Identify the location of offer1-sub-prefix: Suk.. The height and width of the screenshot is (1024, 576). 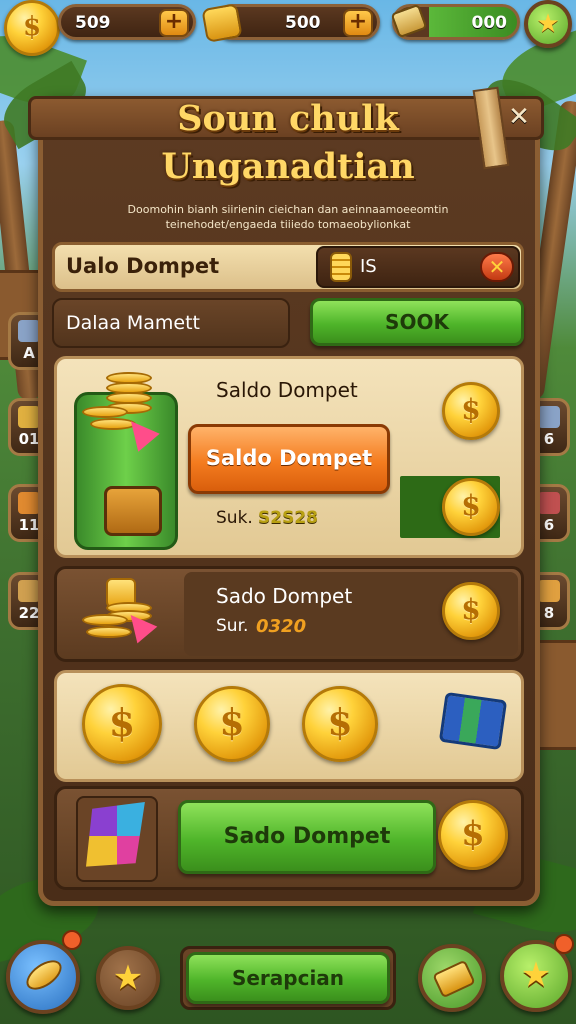
(234, 518).